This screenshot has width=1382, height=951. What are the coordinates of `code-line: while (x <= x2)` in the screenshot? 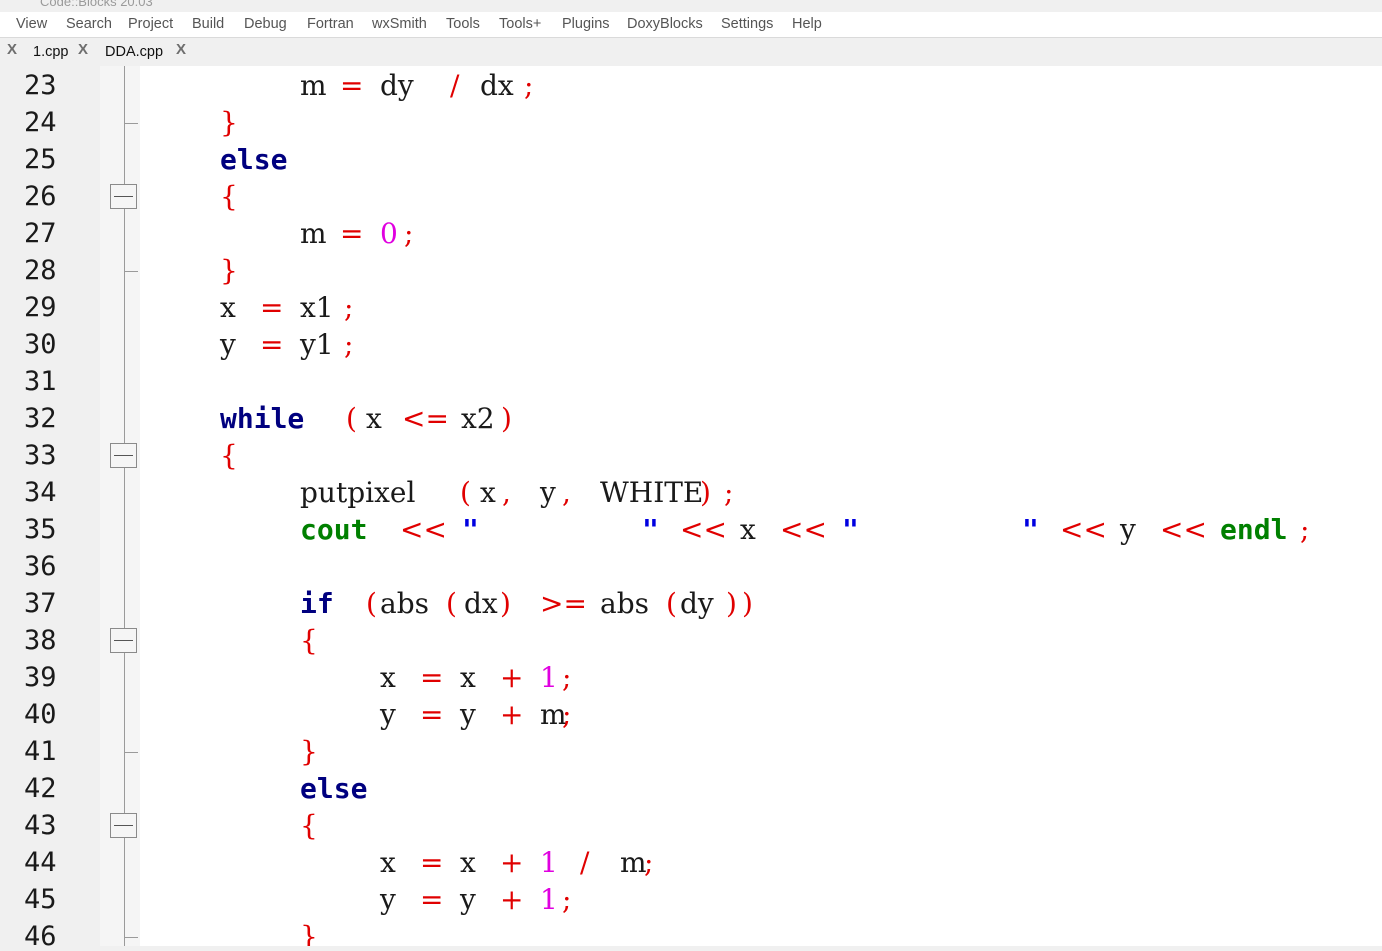 It's located at (761, 418).